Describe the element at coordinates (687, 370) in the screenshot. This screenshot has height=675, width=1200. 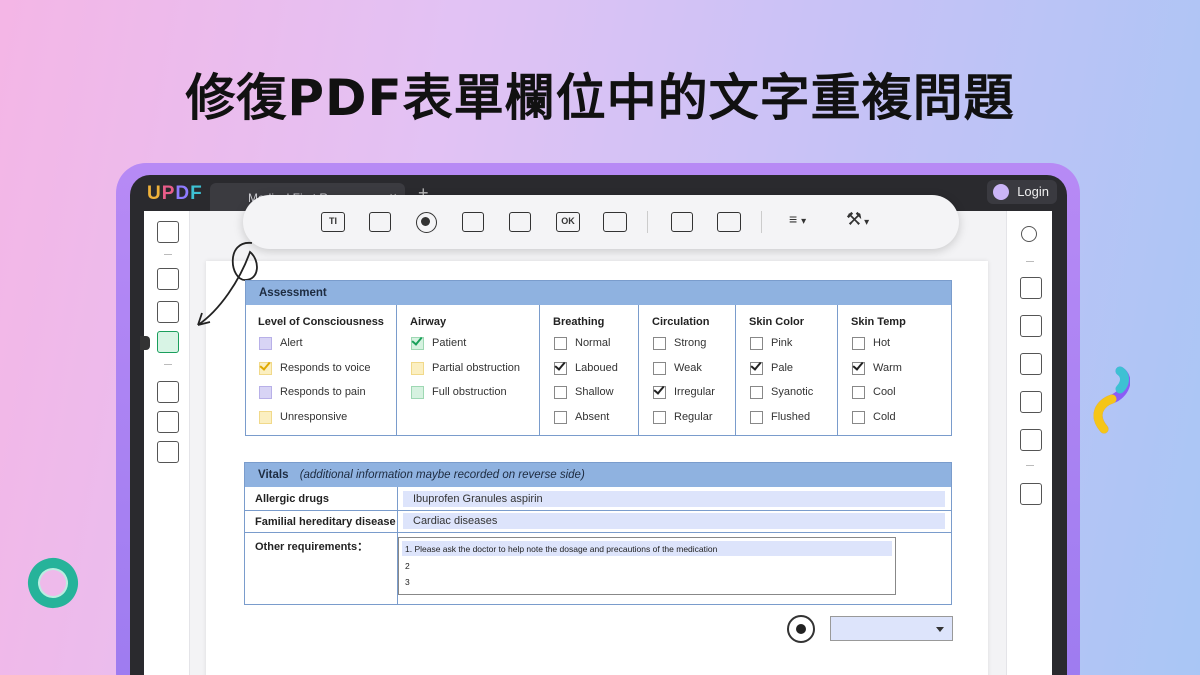
I see `assessment-column: Circulation Strong Weak Irregular Regular` at that location.